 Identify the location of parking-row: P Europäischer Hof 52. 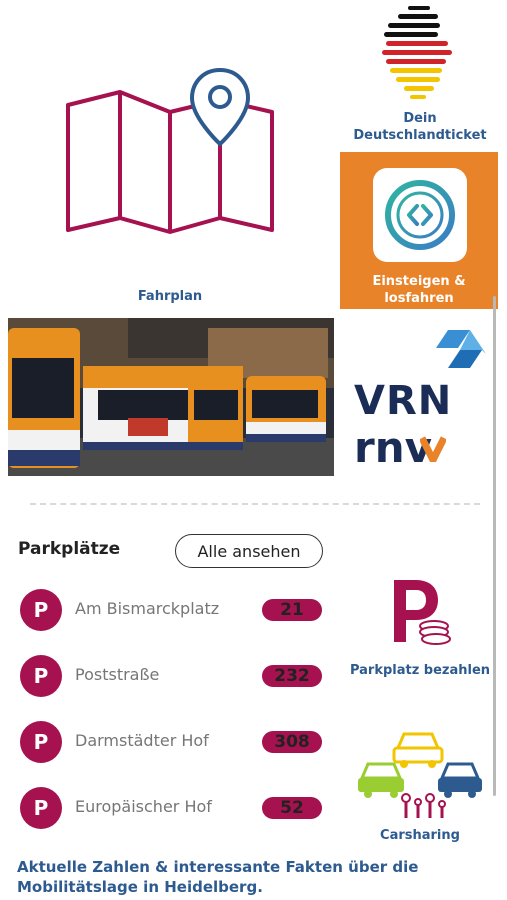
(173, 807).